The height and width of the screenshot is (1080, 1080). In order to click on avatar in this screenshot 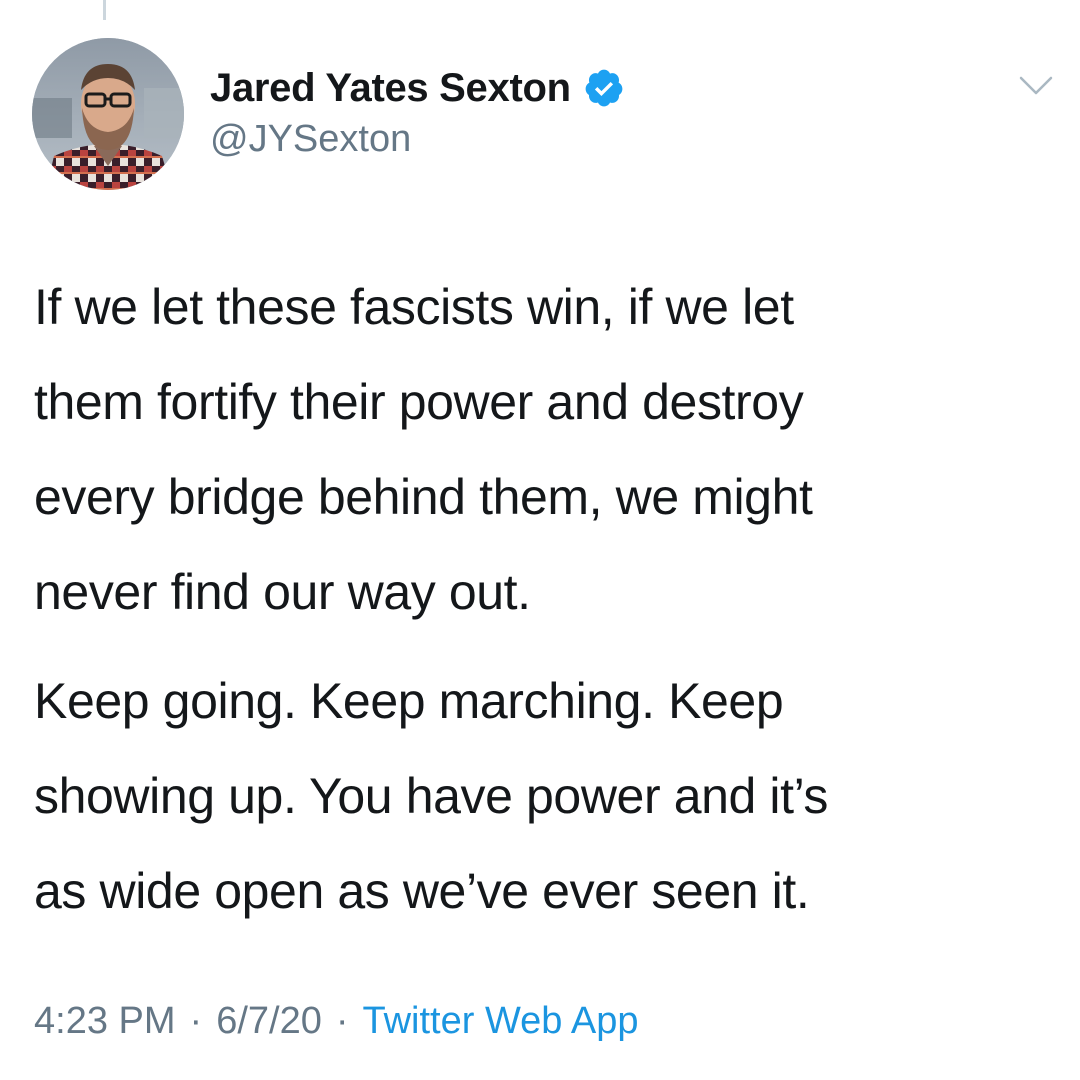, I will do `click(108, 114)`.